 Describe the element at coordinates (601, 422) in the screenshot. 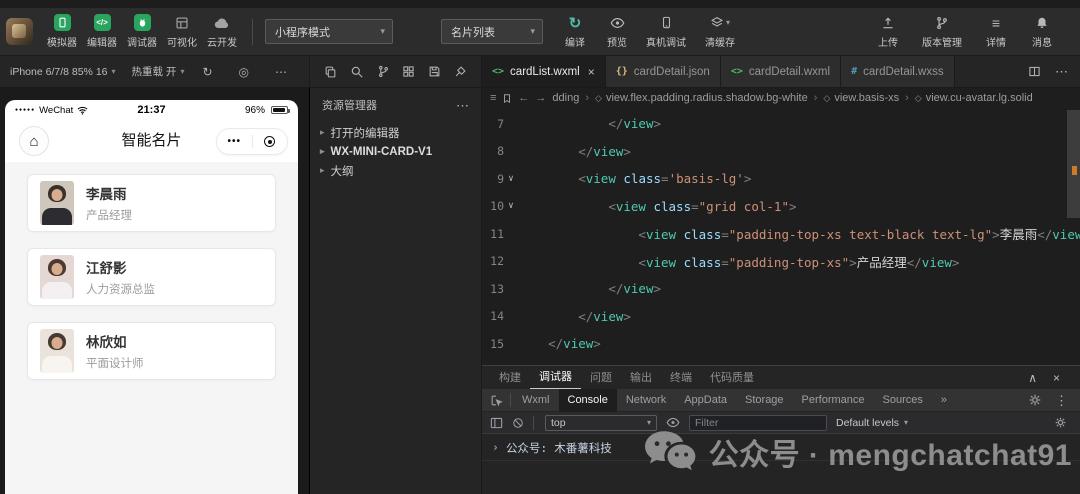

I see `context-select: top ▾` at that location.